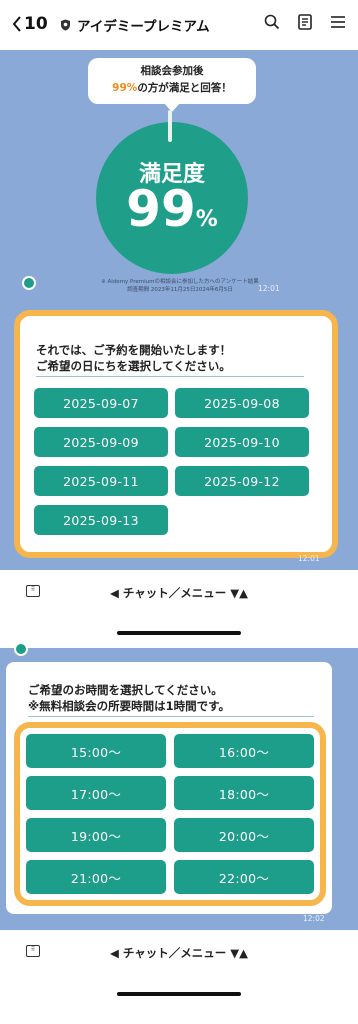  What do you see at coordinates (314, 918) in the screenshot?
I see `time-card-time: 12:02` at bounding box center [314, 918].